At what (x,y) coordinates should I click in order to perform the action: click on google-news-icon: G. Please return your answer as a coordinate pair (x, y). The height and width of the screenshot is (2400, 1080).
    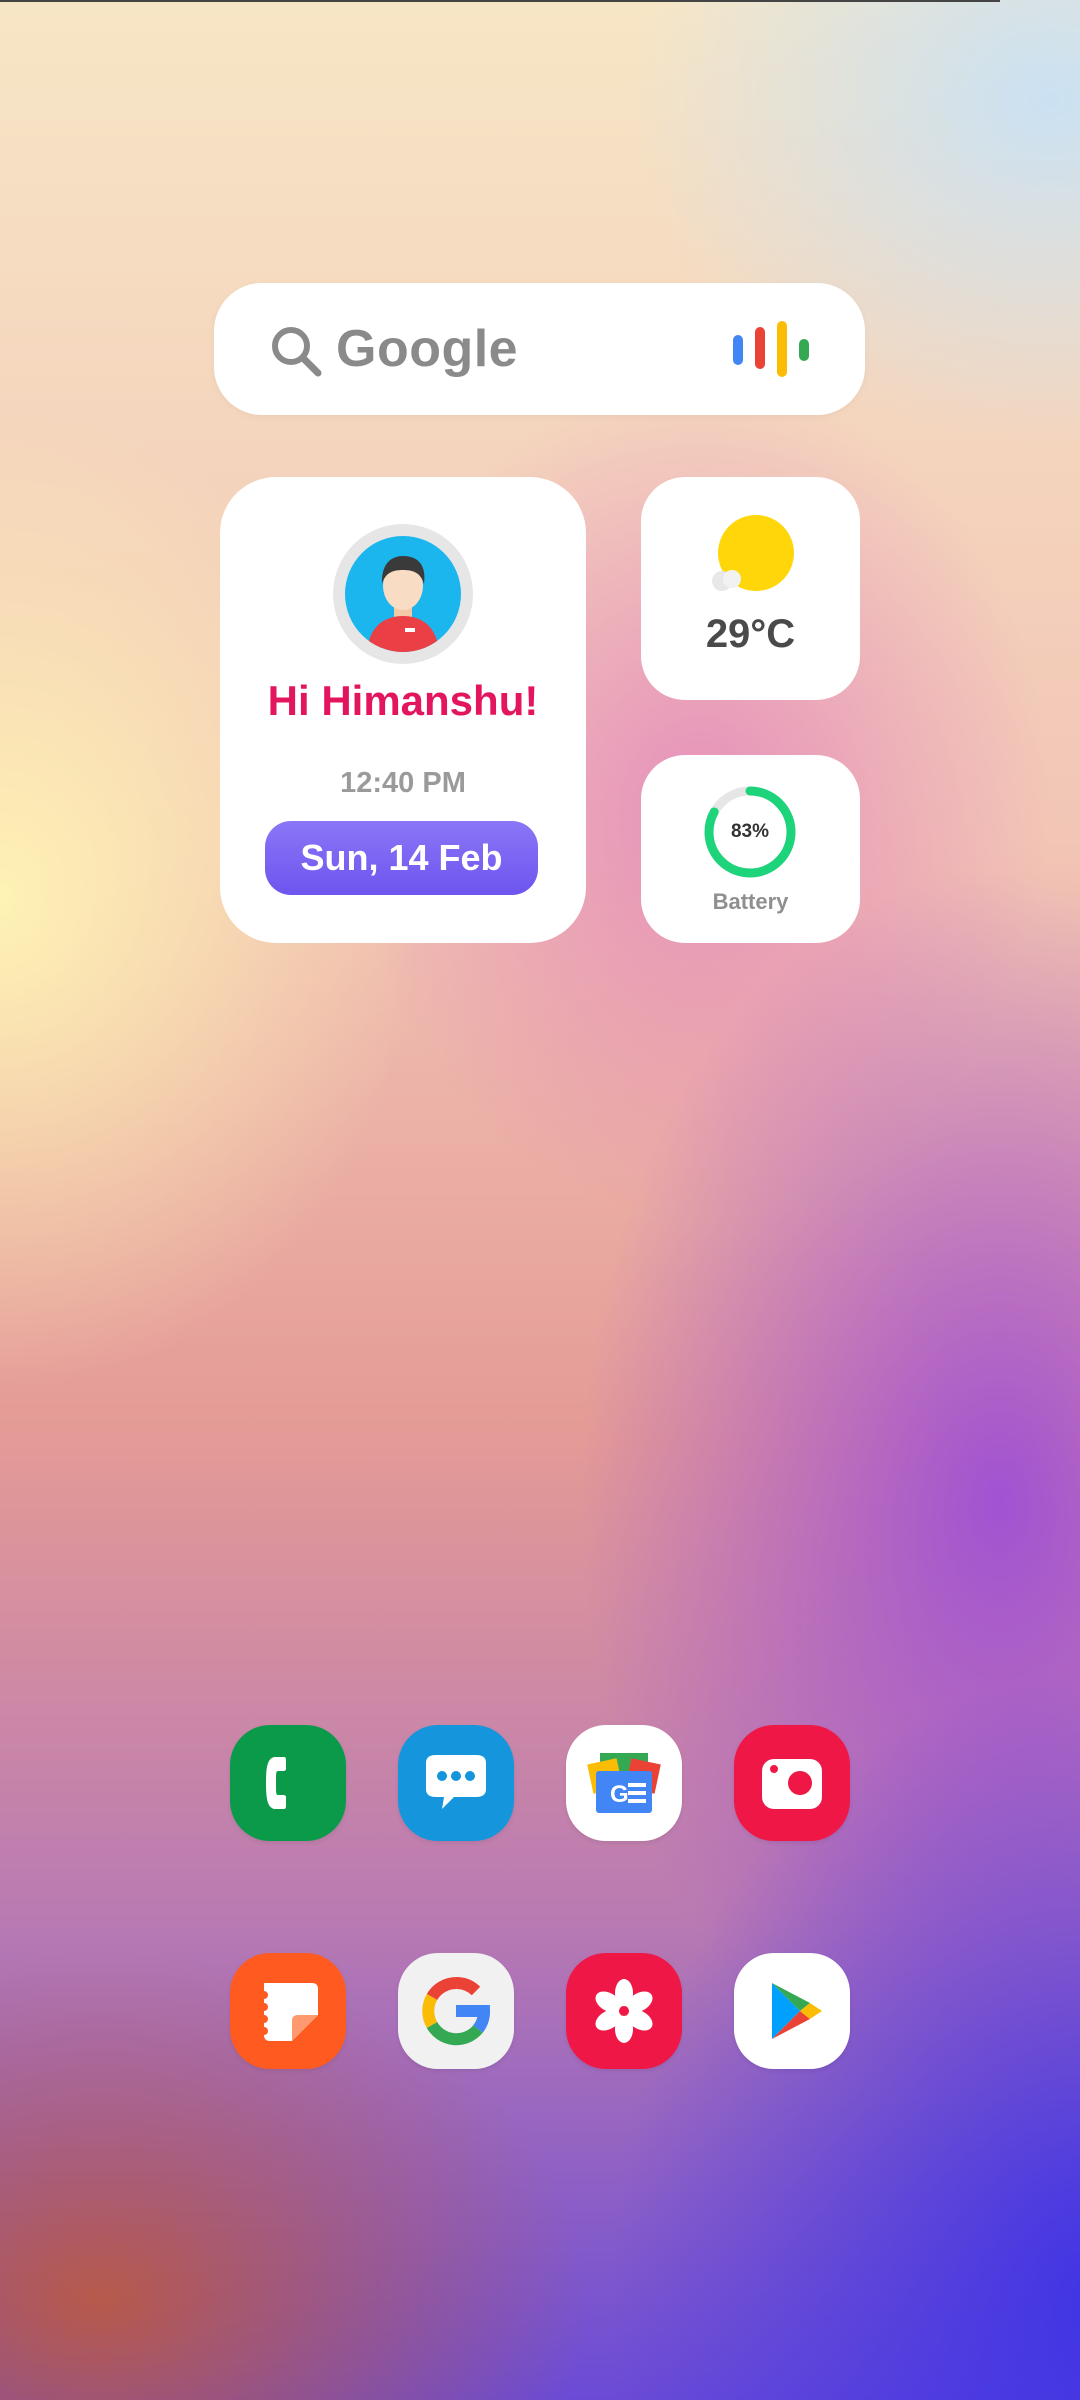
    Looking at the image, I should click on (624, 1783).